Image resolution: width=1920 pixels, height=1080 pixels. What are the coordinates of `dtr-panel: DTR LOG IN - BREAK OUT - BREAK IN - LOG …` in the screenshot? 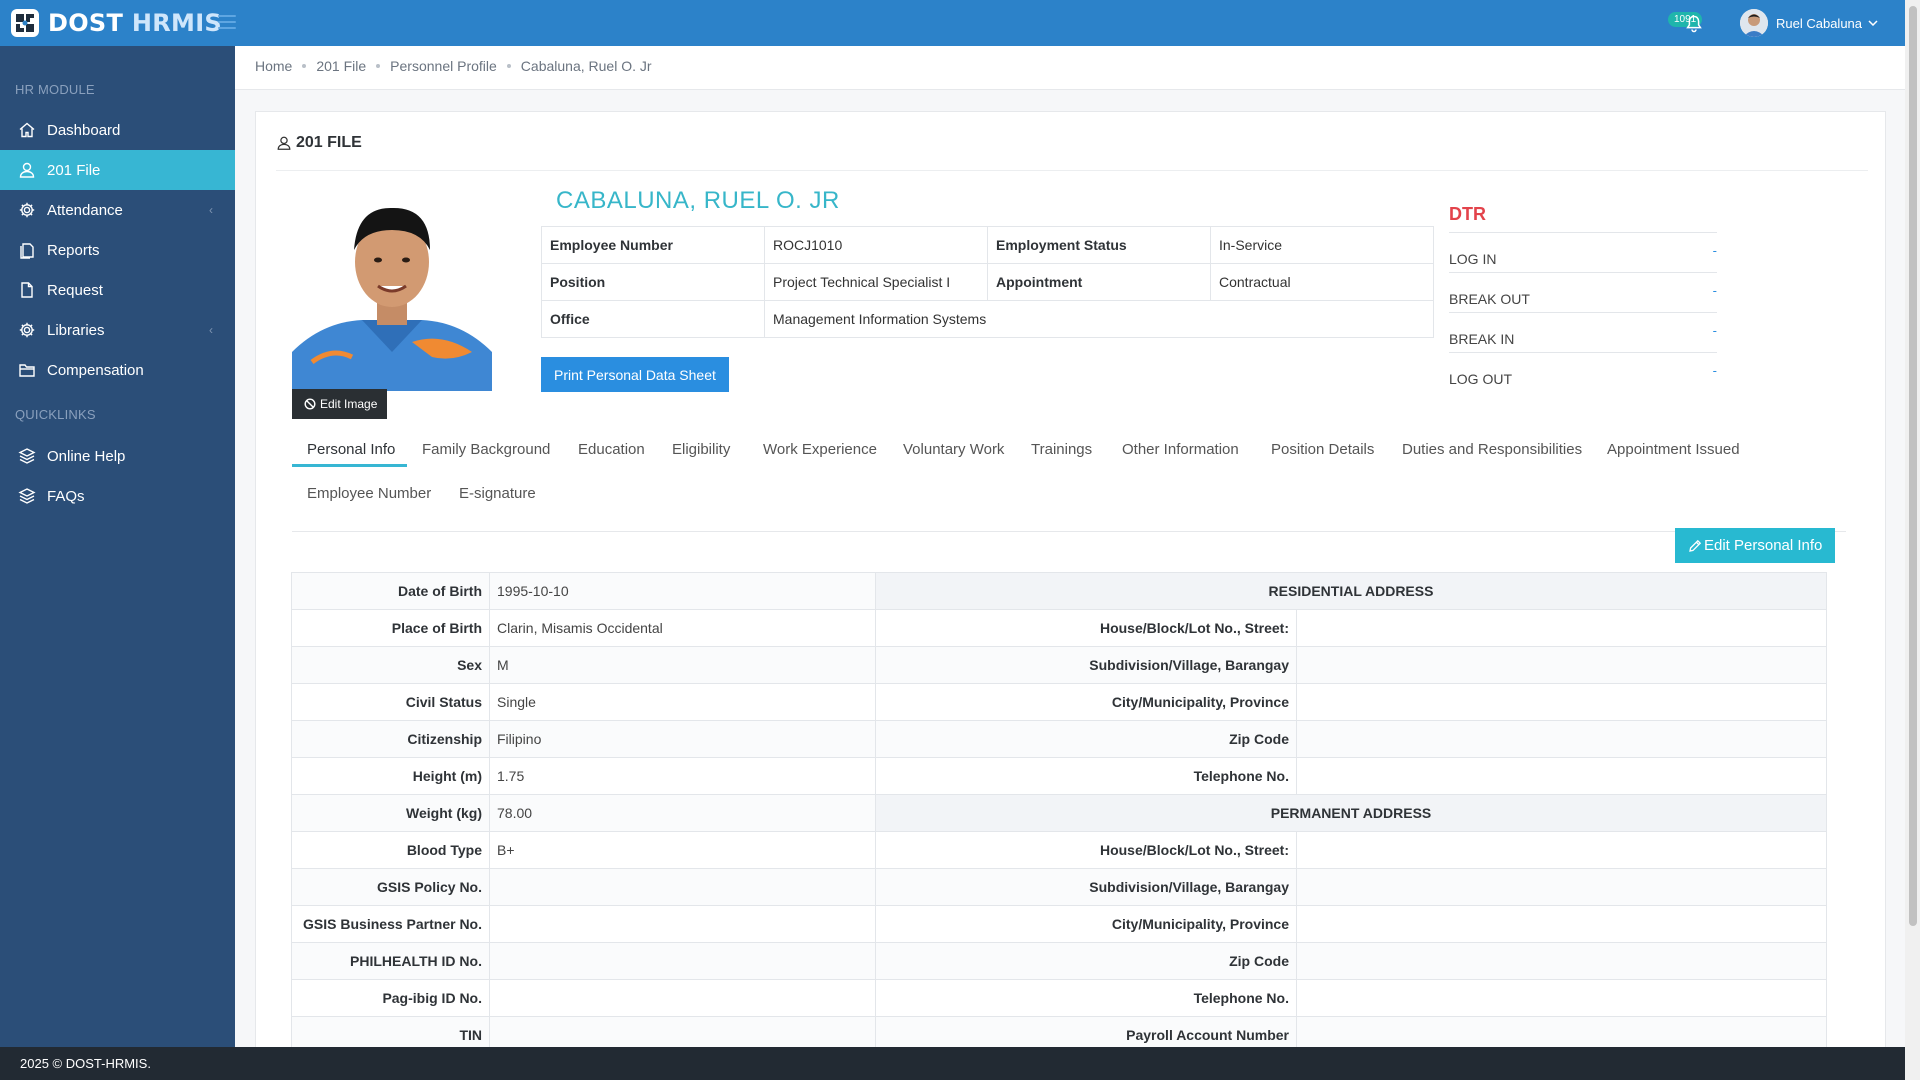 It's located at (1583, 294).